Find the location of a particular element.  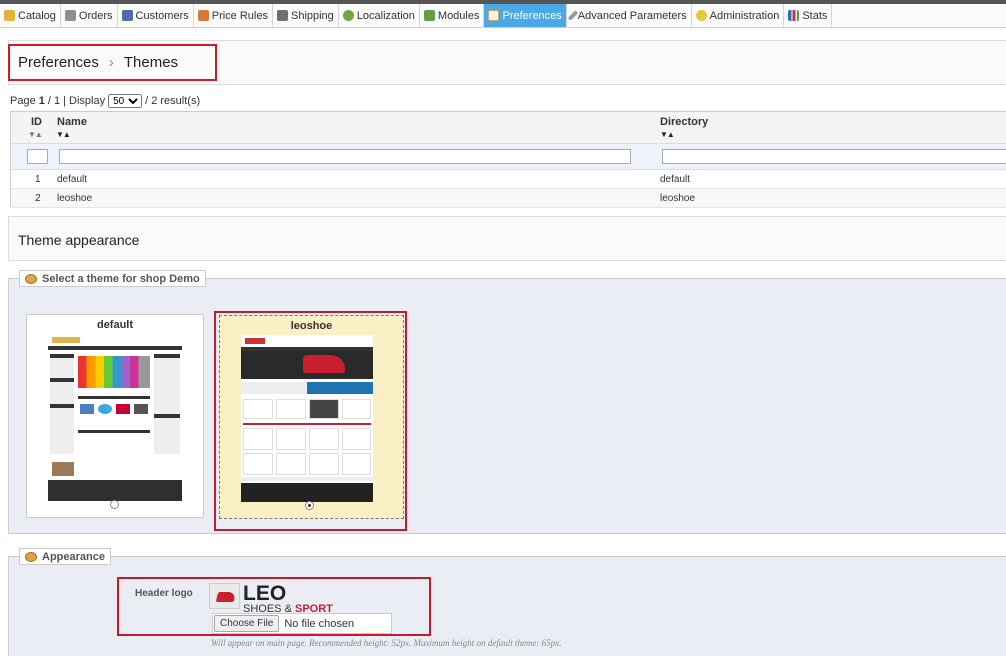

tab-label: Localization is located at coordinates (385, 15).